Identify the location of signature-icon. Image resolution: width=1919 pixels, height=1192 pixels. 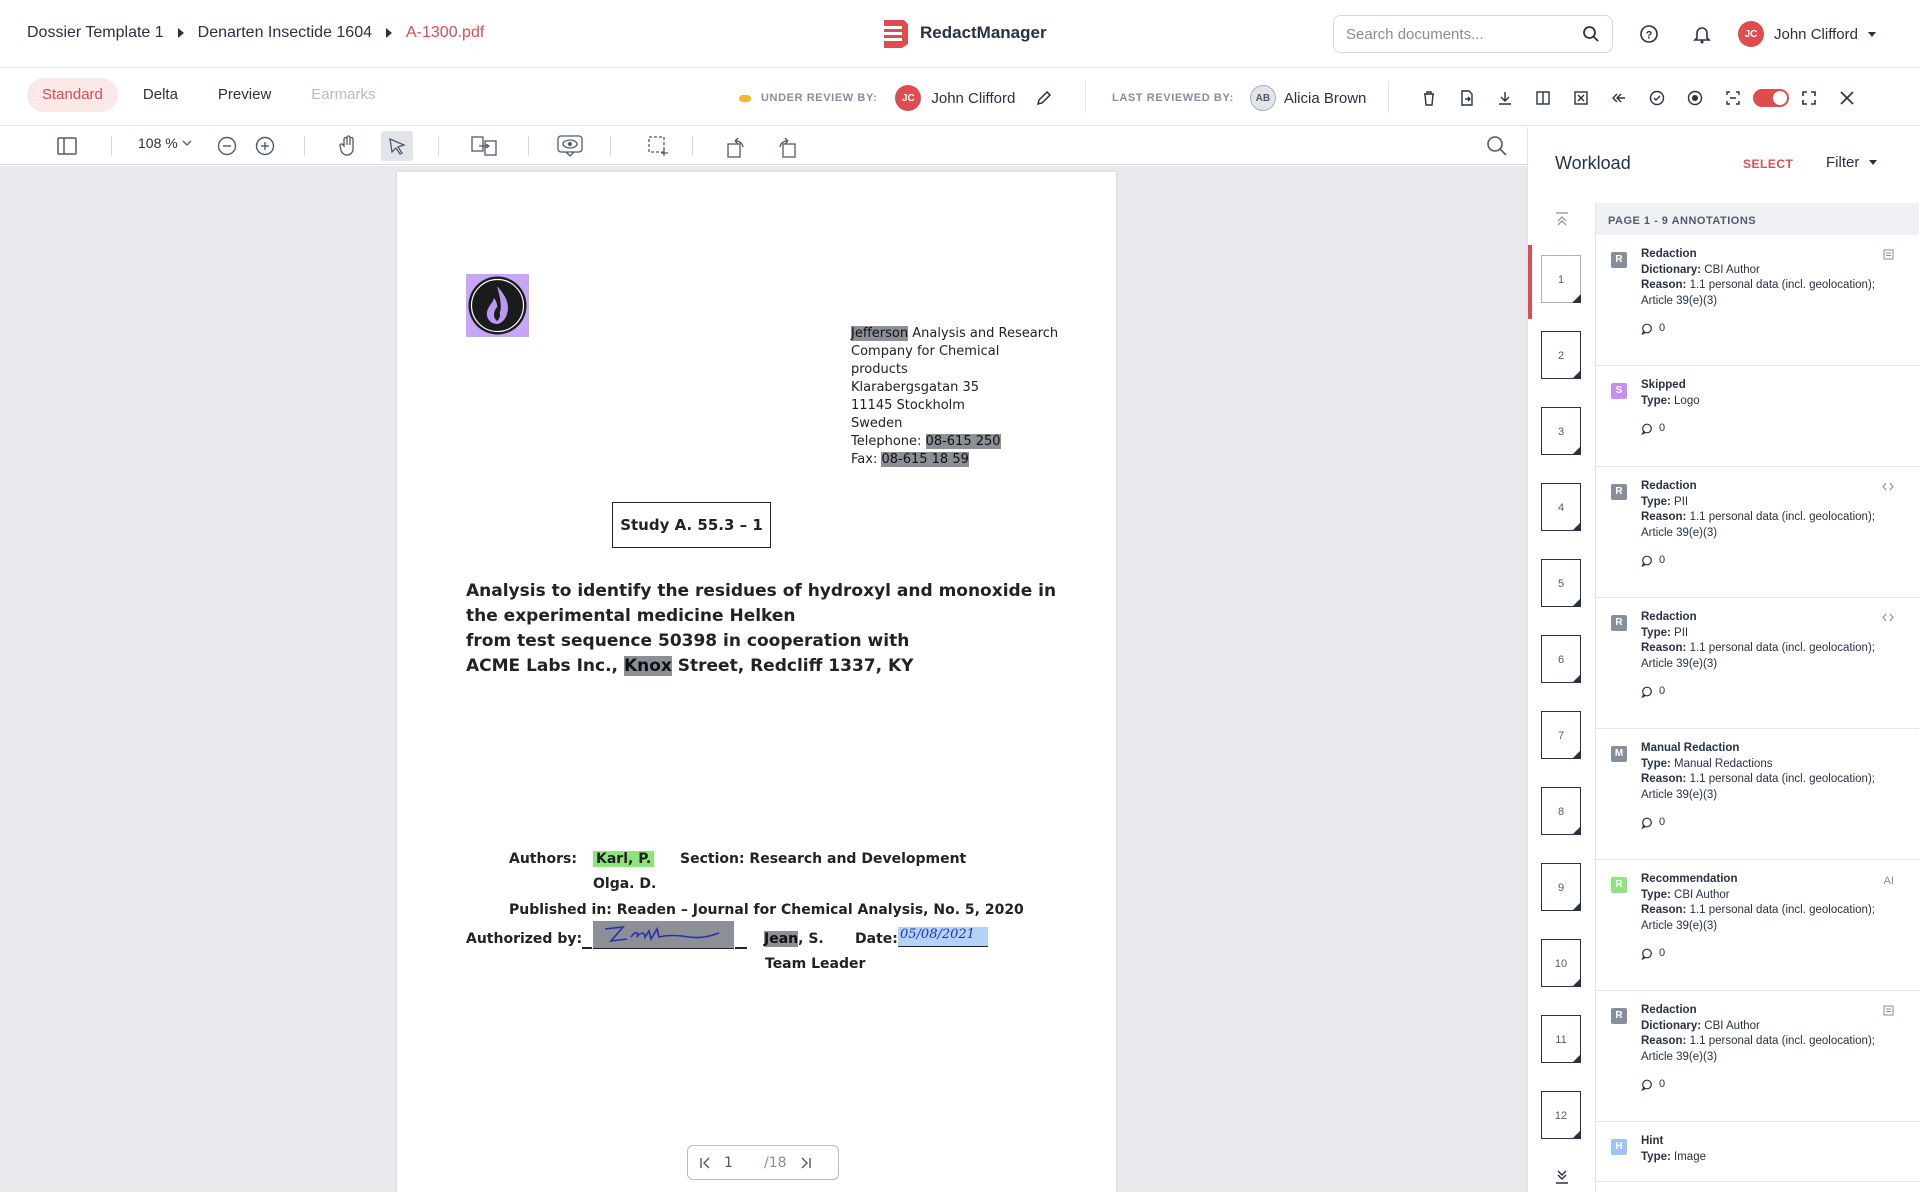
(662, 934).